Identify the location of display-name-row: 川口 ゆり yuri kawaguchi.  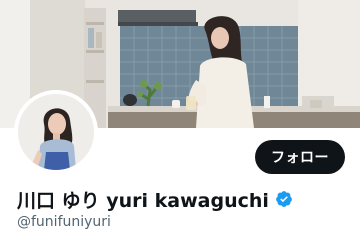
(155, 199).